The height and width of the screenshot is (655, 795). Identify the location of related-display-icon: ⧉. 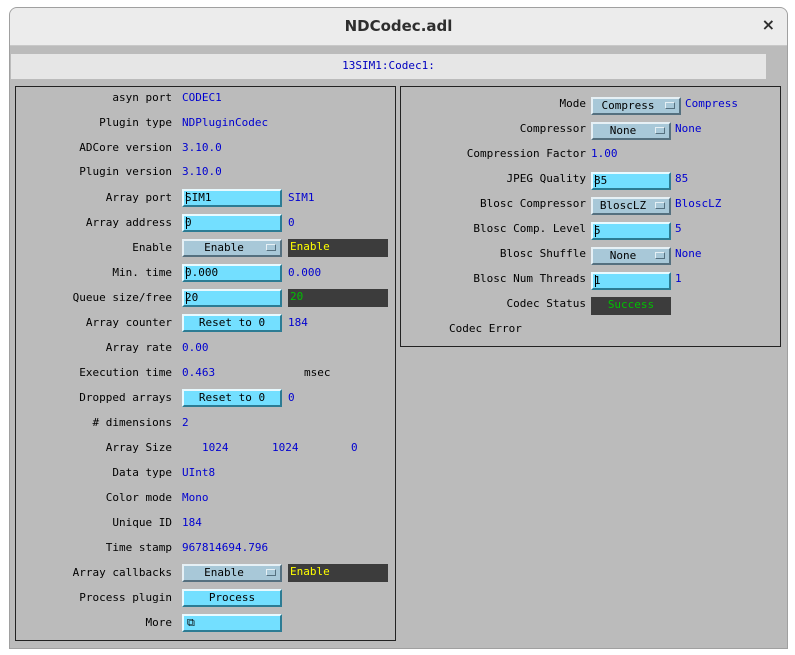
(191, 622).